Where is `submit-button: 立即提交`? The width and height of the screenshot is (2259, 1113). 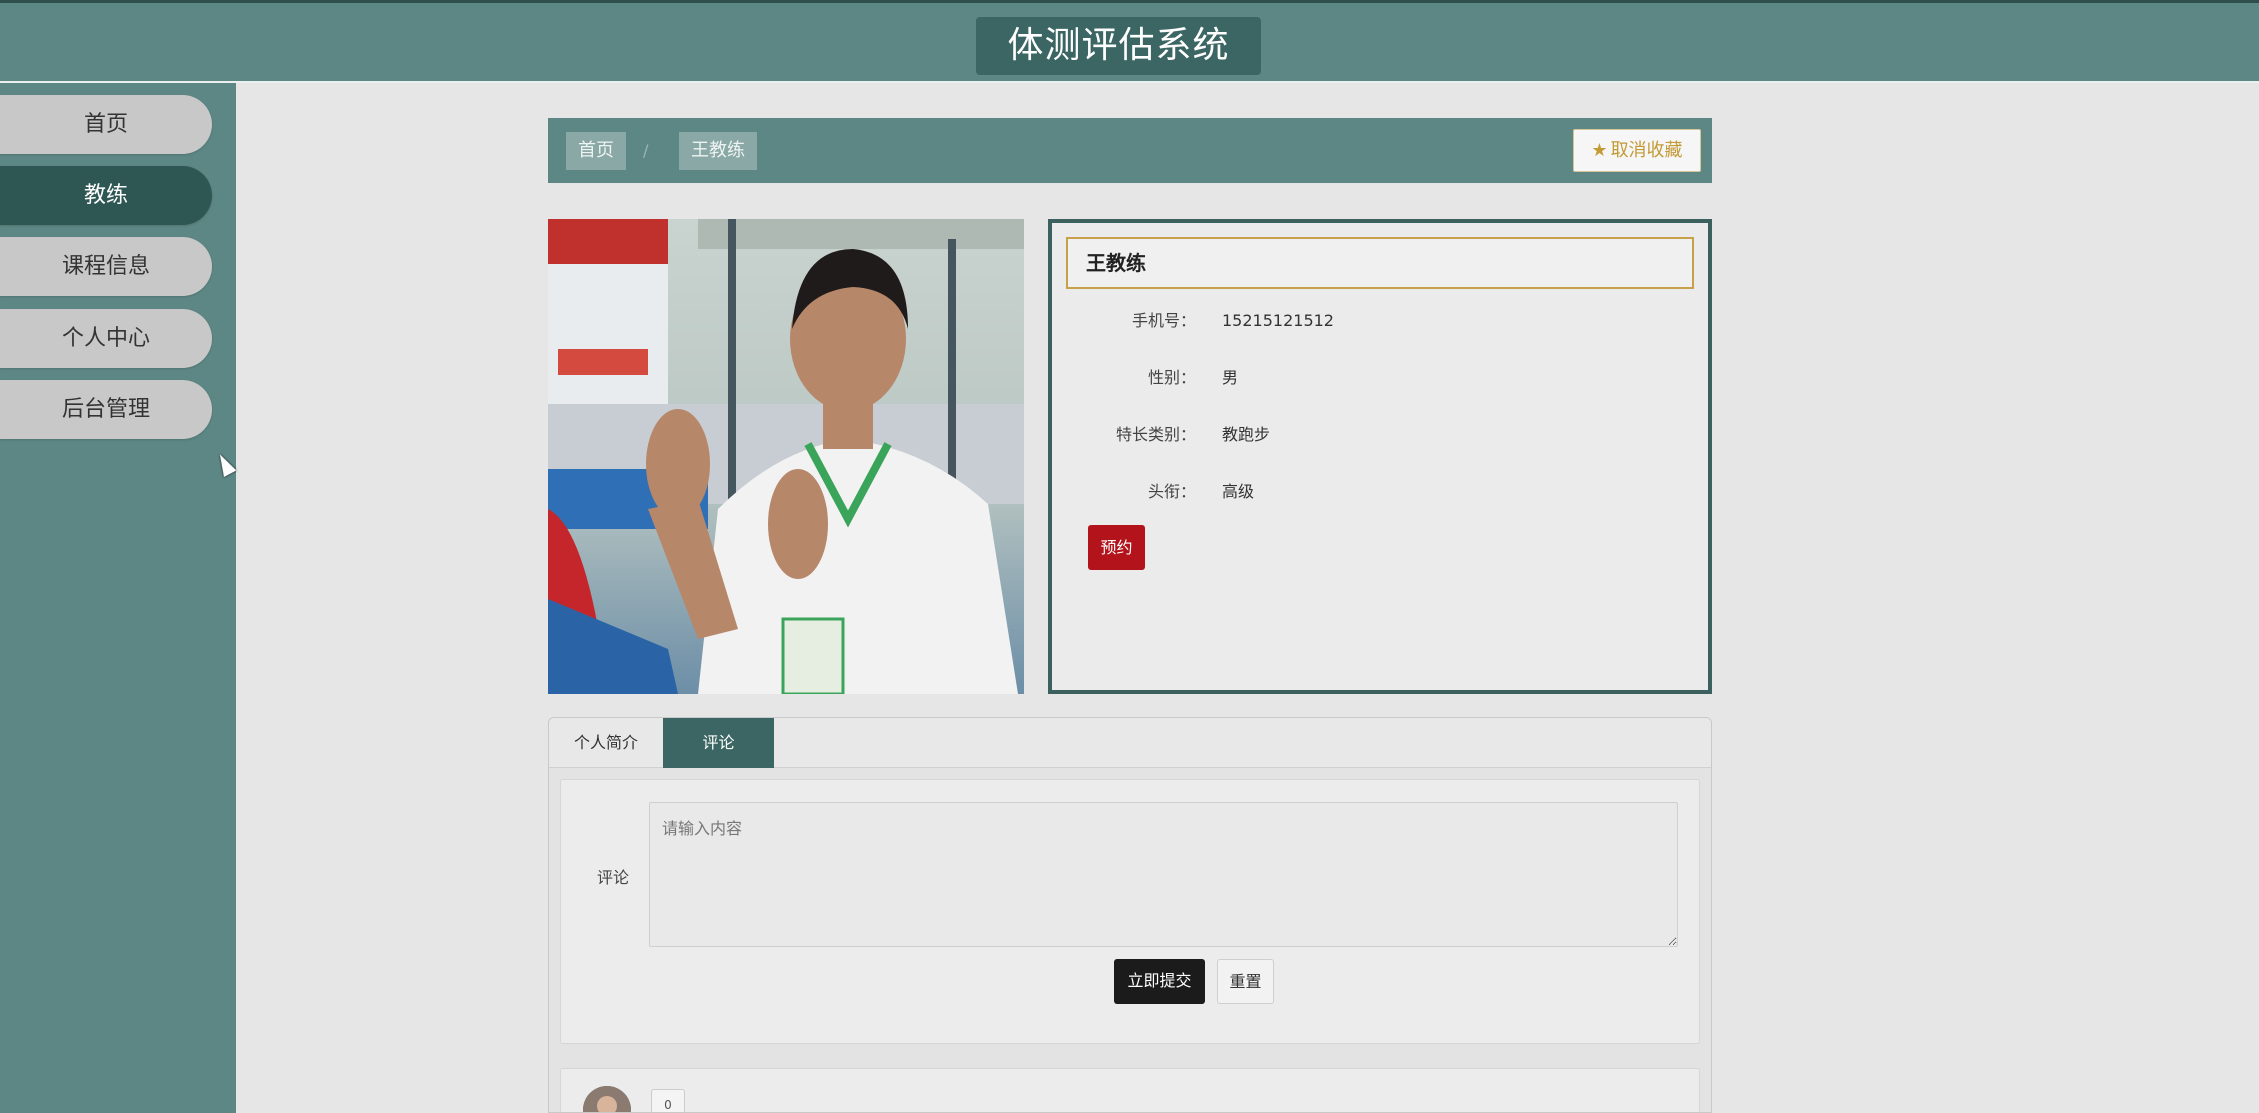 submit-button: 立即提交 is located at coordinates (1159, 981).